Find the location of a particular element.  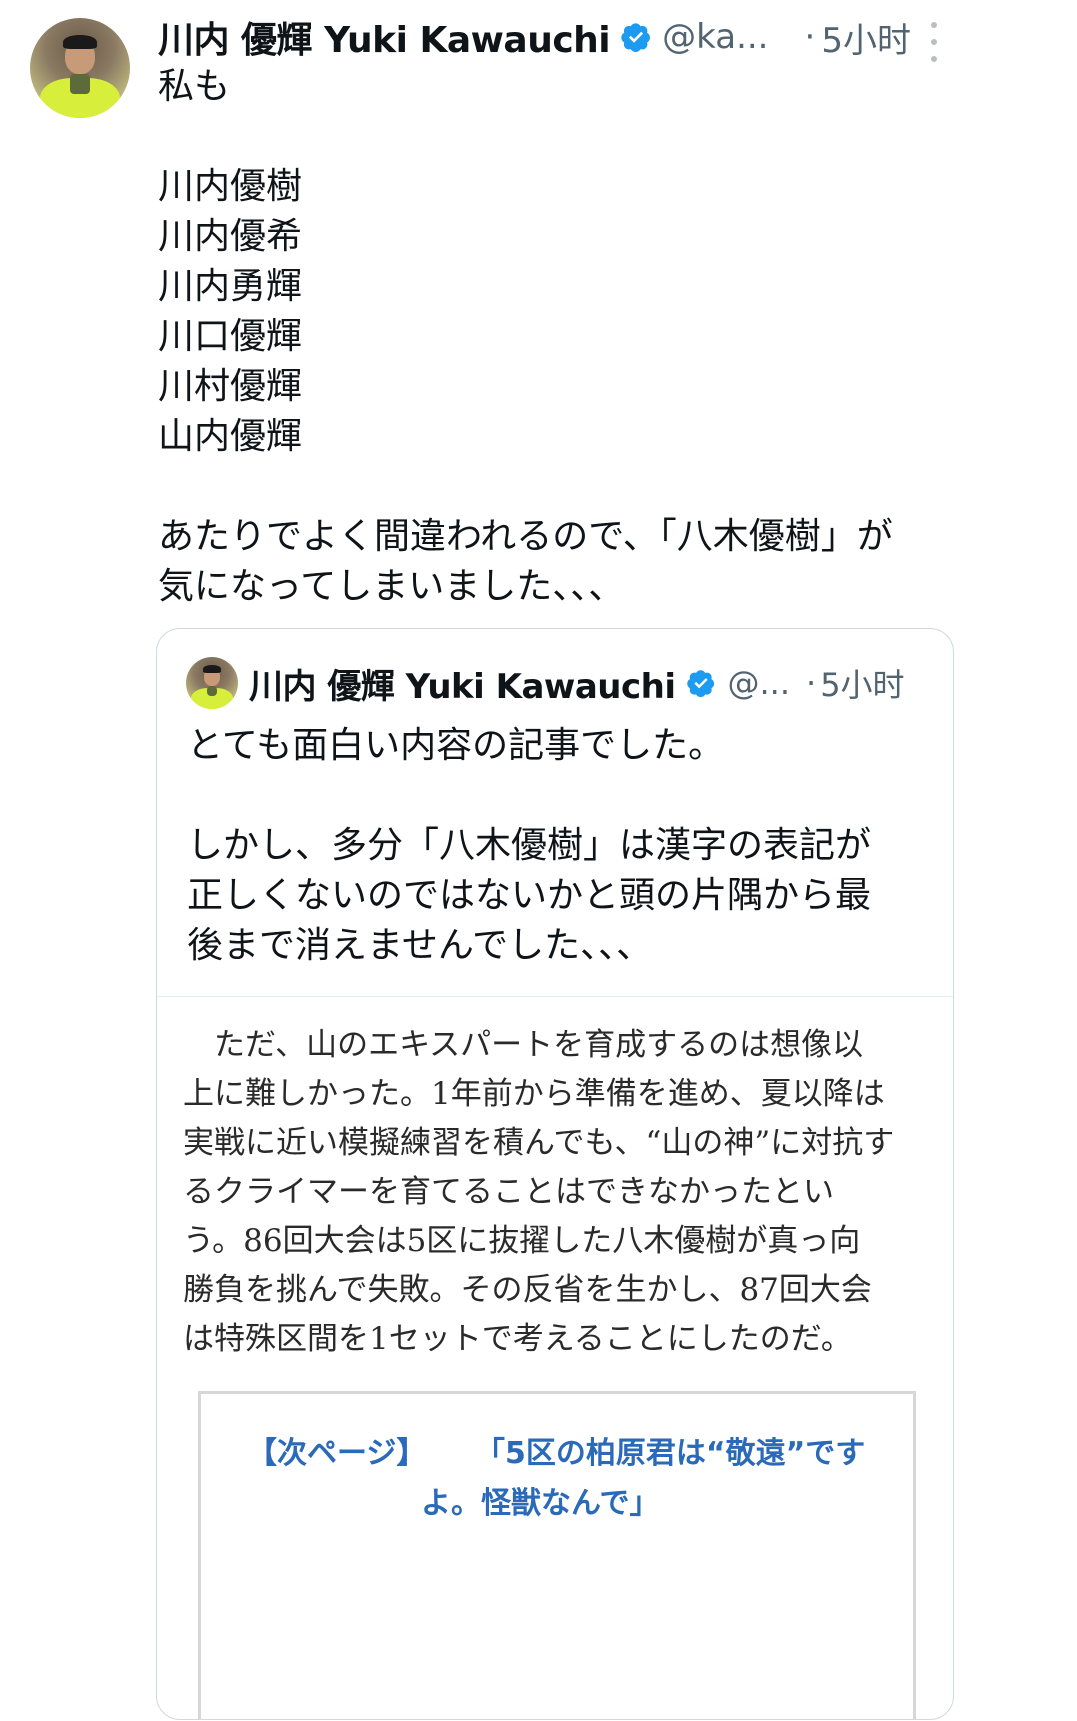

next-page-line-1: 【次ページ】 「5区の柏原君は“敬遠”です is located at coordinates (556, 1450).